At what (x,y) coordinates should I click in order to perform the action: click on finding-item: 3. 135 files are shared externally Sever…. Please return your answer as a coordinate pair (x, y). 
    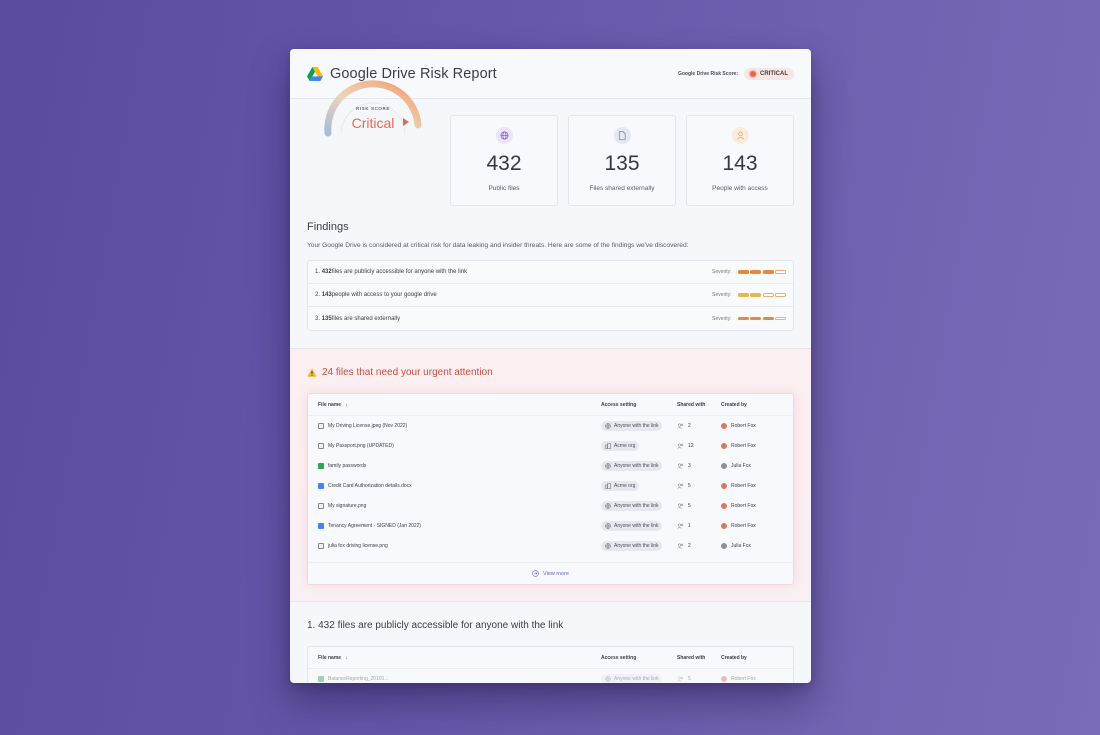
    Looking at the image, I should click on (550, 318).